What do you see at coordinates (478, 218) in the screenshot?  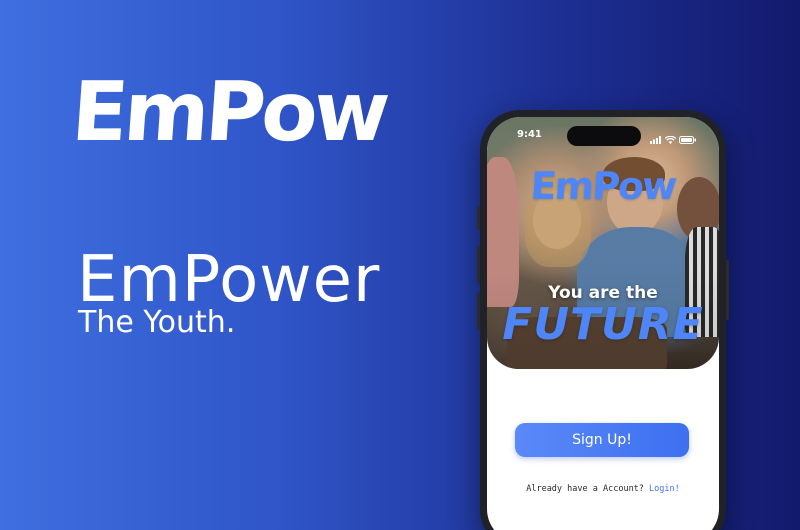 I see `phone-side-button` at bounding box center [478, 218].